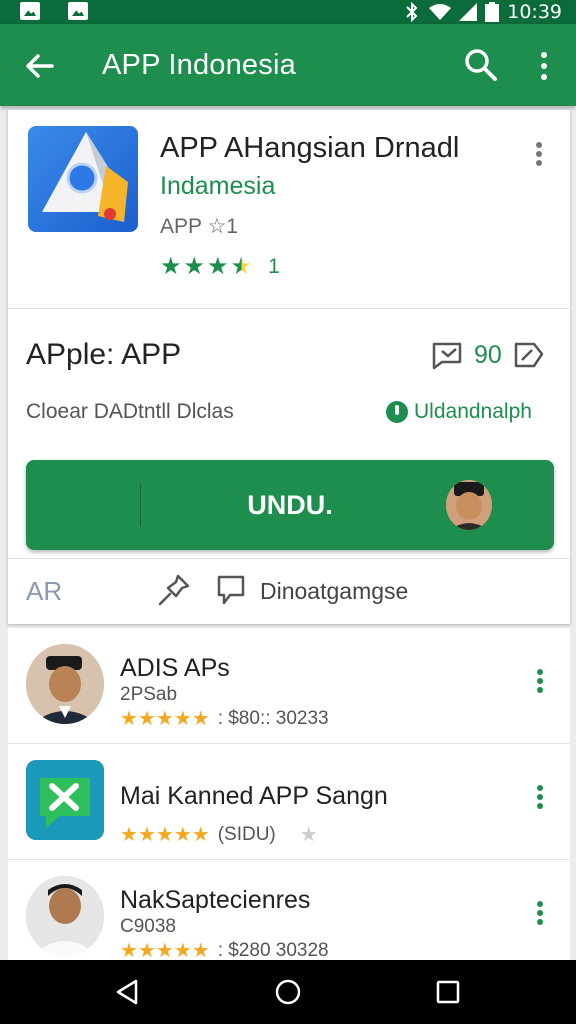 The height and width of the screenshot is (1024, 576). What do you see at coordinates (215, 900) in the screenshot?
I see `list-item-title: NakSaptecienres` at bounding box center [215, 900].